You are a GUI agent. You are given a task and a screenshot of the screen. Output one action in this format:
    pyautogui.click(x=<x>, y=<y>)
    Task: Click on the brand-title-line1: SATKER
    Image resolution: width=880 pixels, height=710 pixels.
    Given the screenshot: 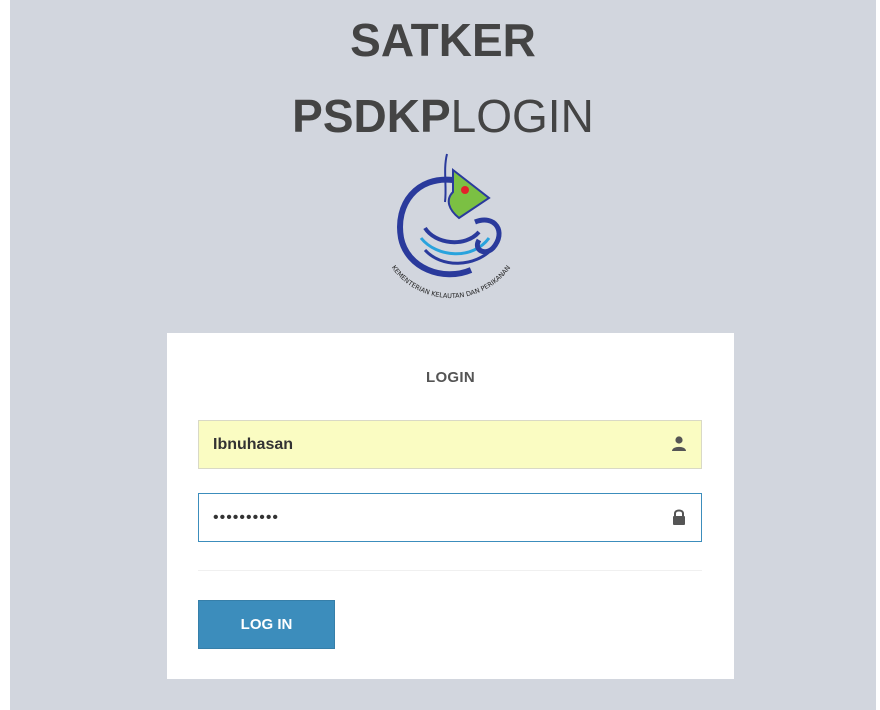 What is the action you would take?
    pyautogui.click(x=443, y=40)
    